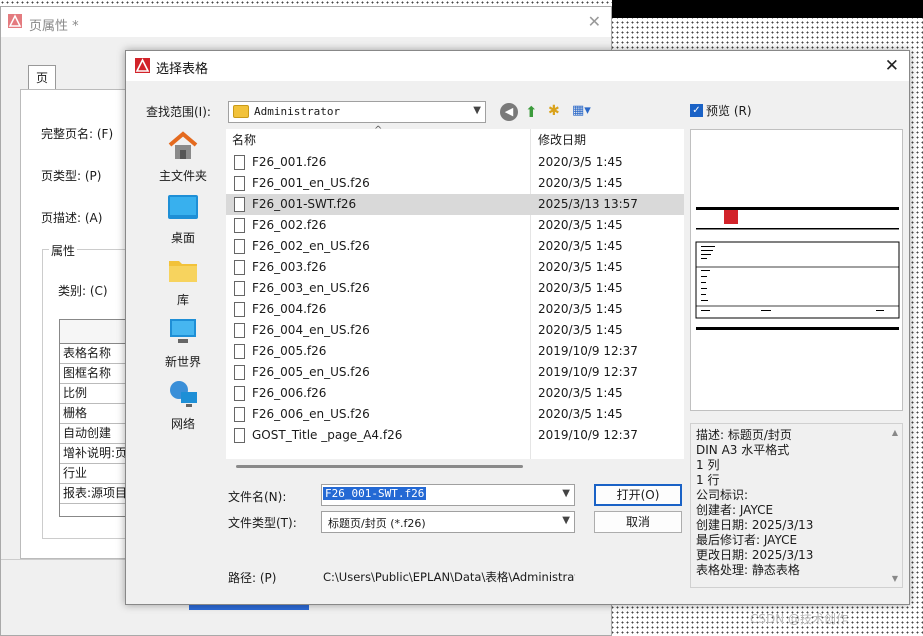 The image size is (923, 636). I want to click on back-arrow-icon: ◀, so click(509, 112).